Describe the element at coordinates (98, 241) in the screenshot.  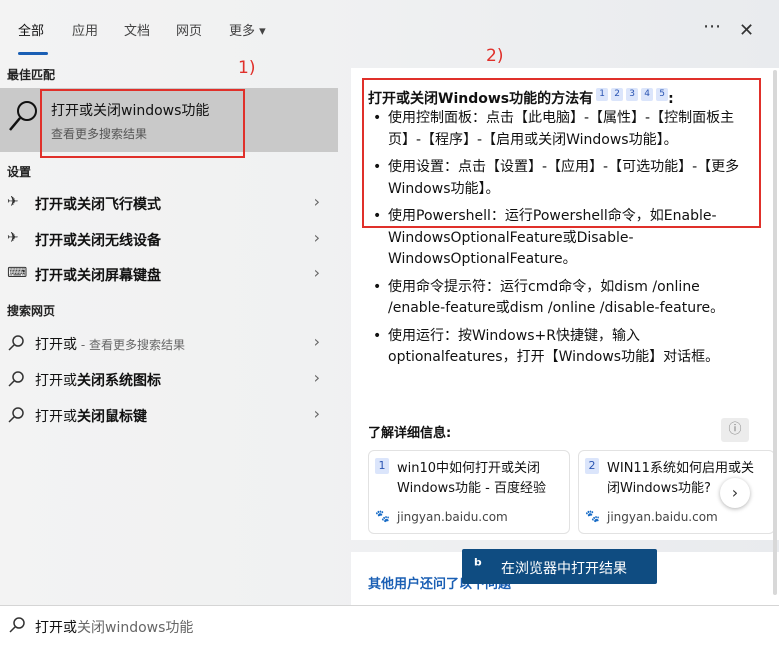
I see `settings-item-label: 打开或关闭无线设备` at that location.